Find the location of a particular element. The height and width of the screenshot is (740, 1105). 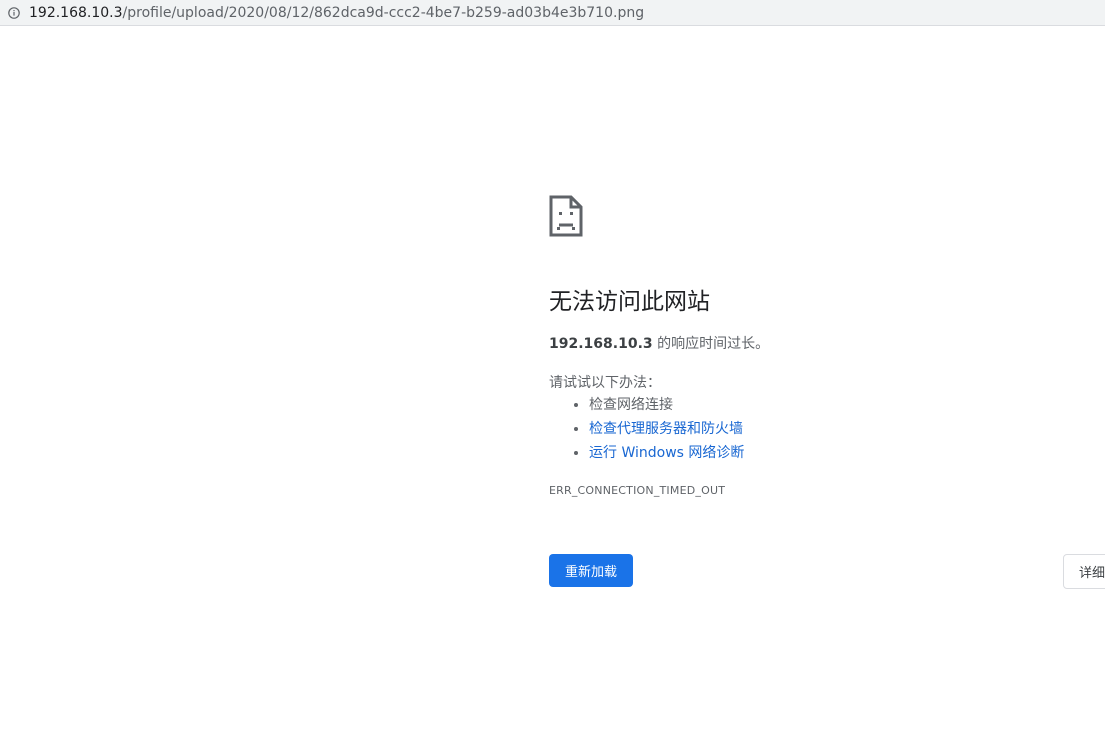

error-message: 192.168.10.3 的响应时间过长。 is located at coordinates (659, 343).